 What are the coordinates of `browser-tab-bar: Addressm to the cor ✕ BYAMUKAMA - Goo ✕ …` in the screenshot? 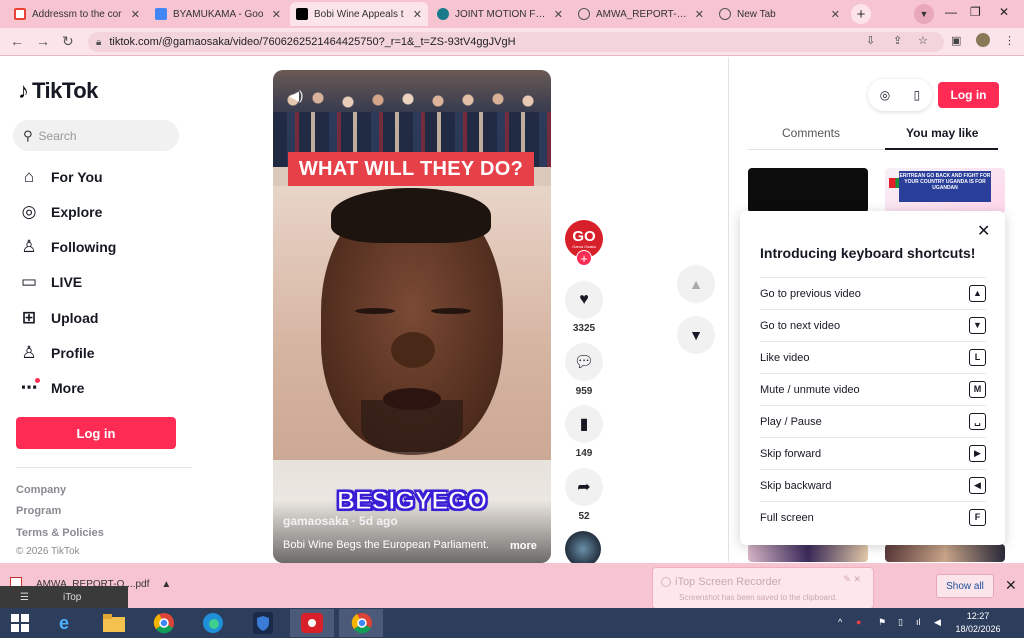 It's located at (512, 14).